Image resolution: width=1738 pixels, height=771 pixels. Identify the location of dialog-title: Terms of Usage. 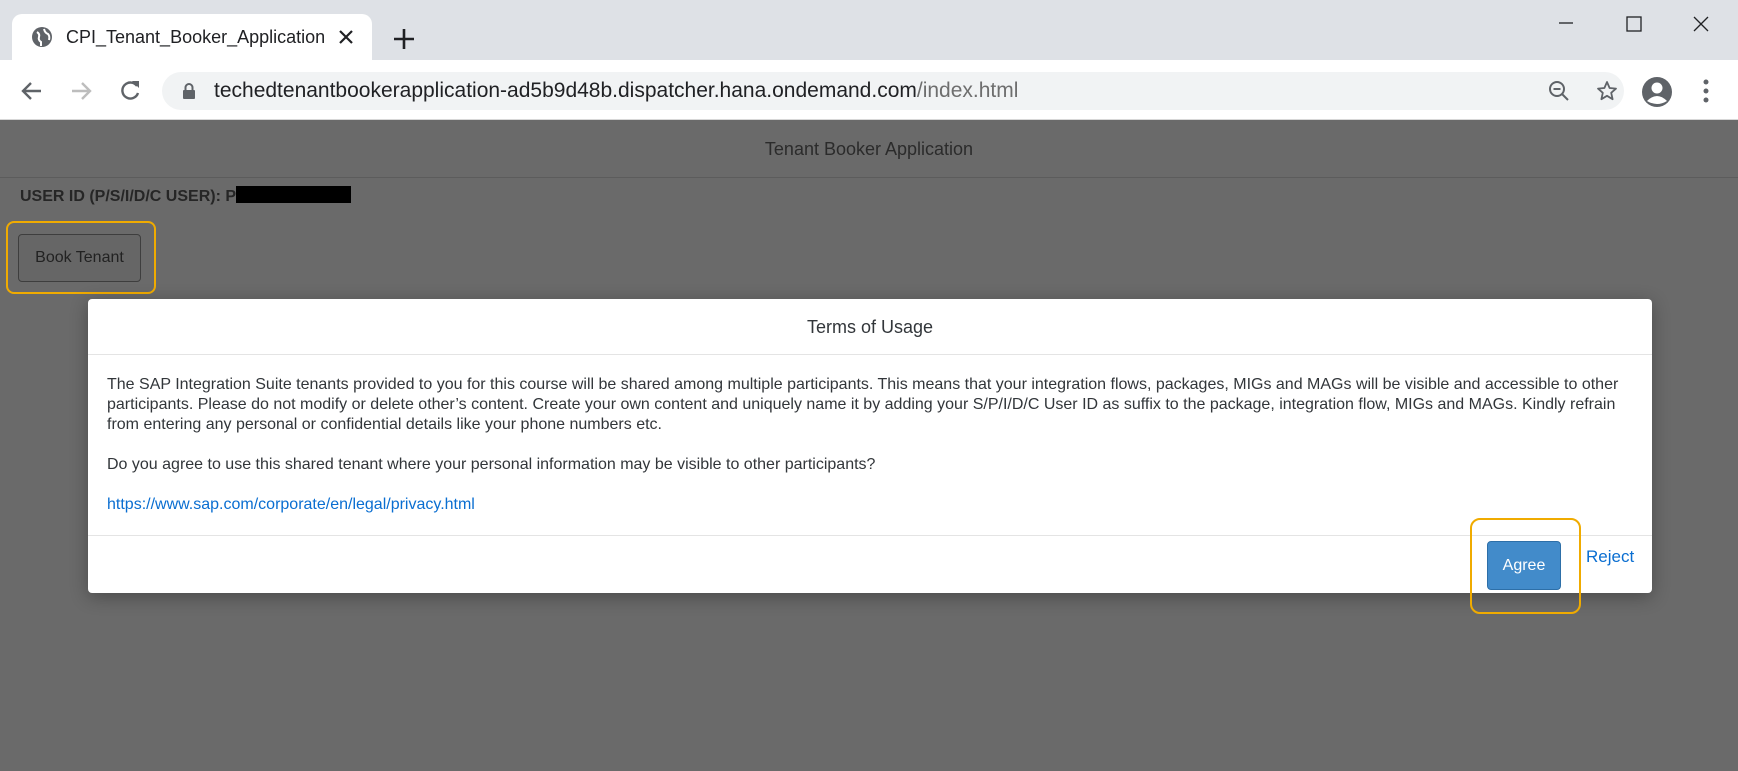
(870, 327).